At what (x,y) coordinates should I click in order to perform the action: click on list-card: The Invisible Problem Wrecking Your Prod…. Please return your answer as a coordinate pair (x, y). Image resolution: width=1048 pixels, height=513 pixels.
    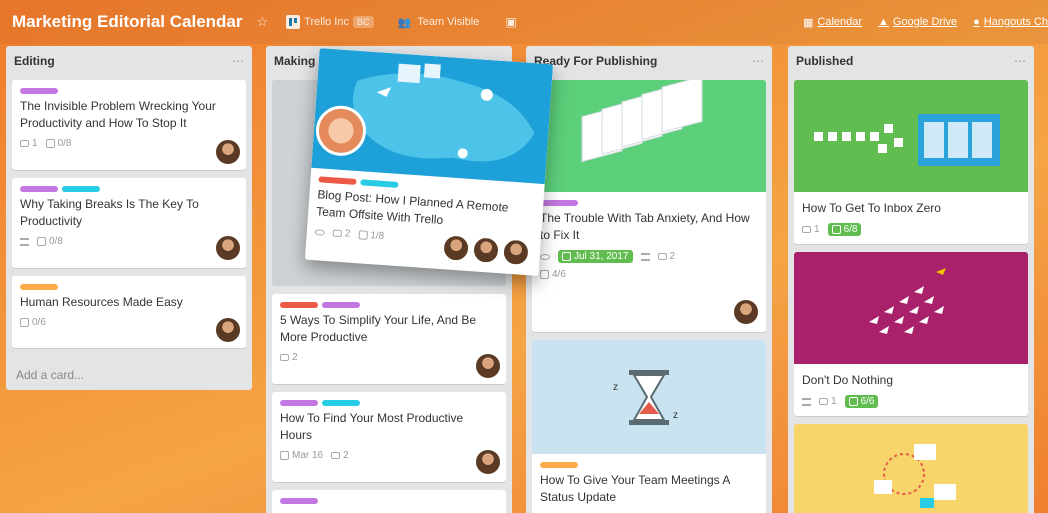
    Looking at the image, I should click on (129, 125).